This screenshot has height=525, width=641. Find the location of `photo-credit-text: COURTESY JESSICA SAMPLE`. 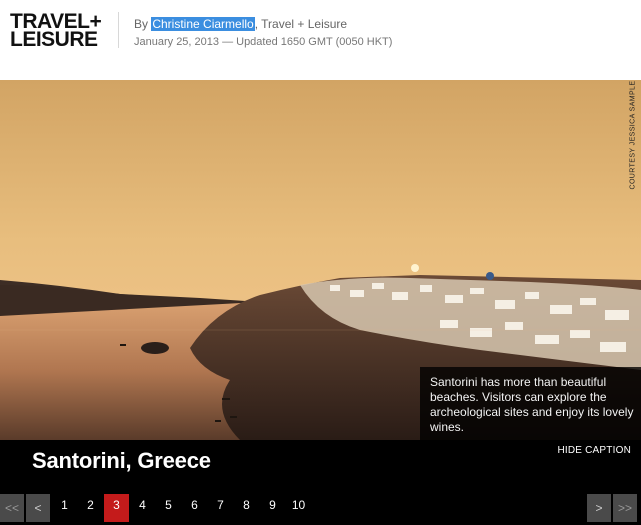

photo-credit-text: COURTESY JESSICA SAMPLE is located at coordinates (633, 135).